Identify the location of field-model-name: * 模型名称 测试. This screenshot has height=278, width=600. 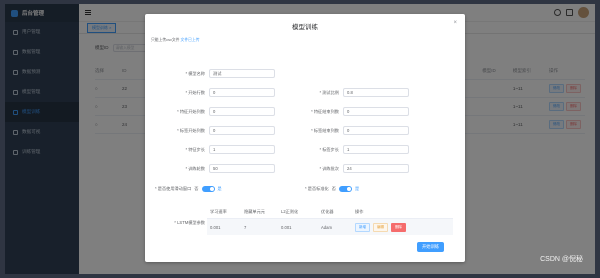
(215, 73).